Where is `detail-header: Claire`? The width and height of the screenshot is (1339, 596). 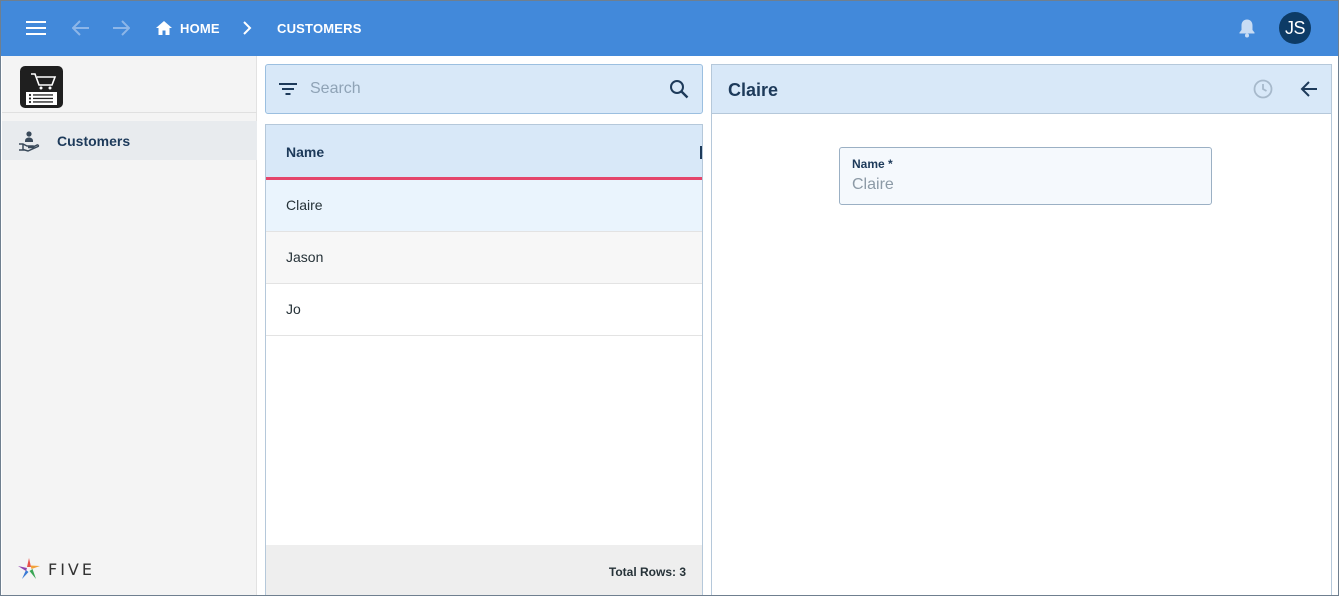
detail-header: Claire is located at coordinates (1021, 89).